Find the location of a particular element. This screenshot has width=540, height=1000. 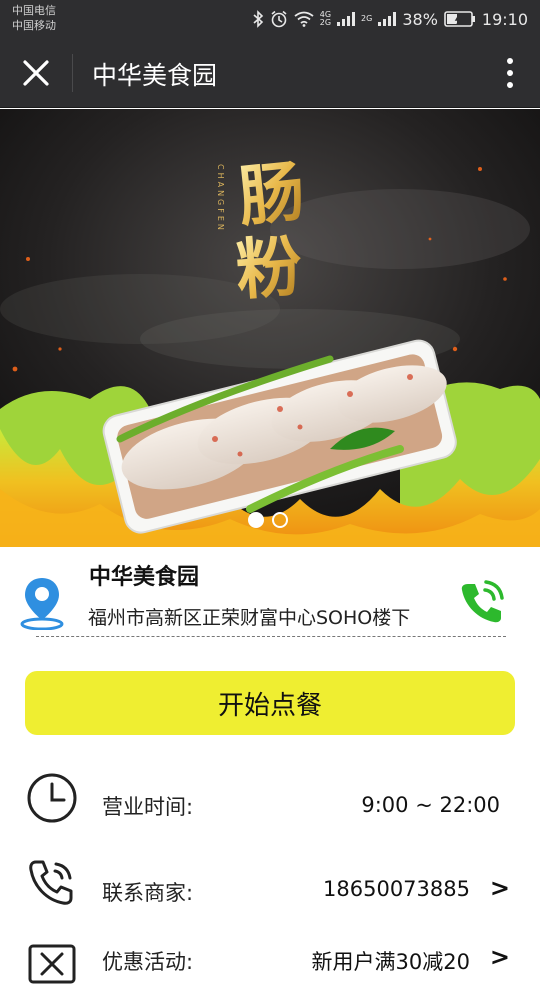

carrier-info: 中国电信 中国移动 is located at coordinates (34, 18).